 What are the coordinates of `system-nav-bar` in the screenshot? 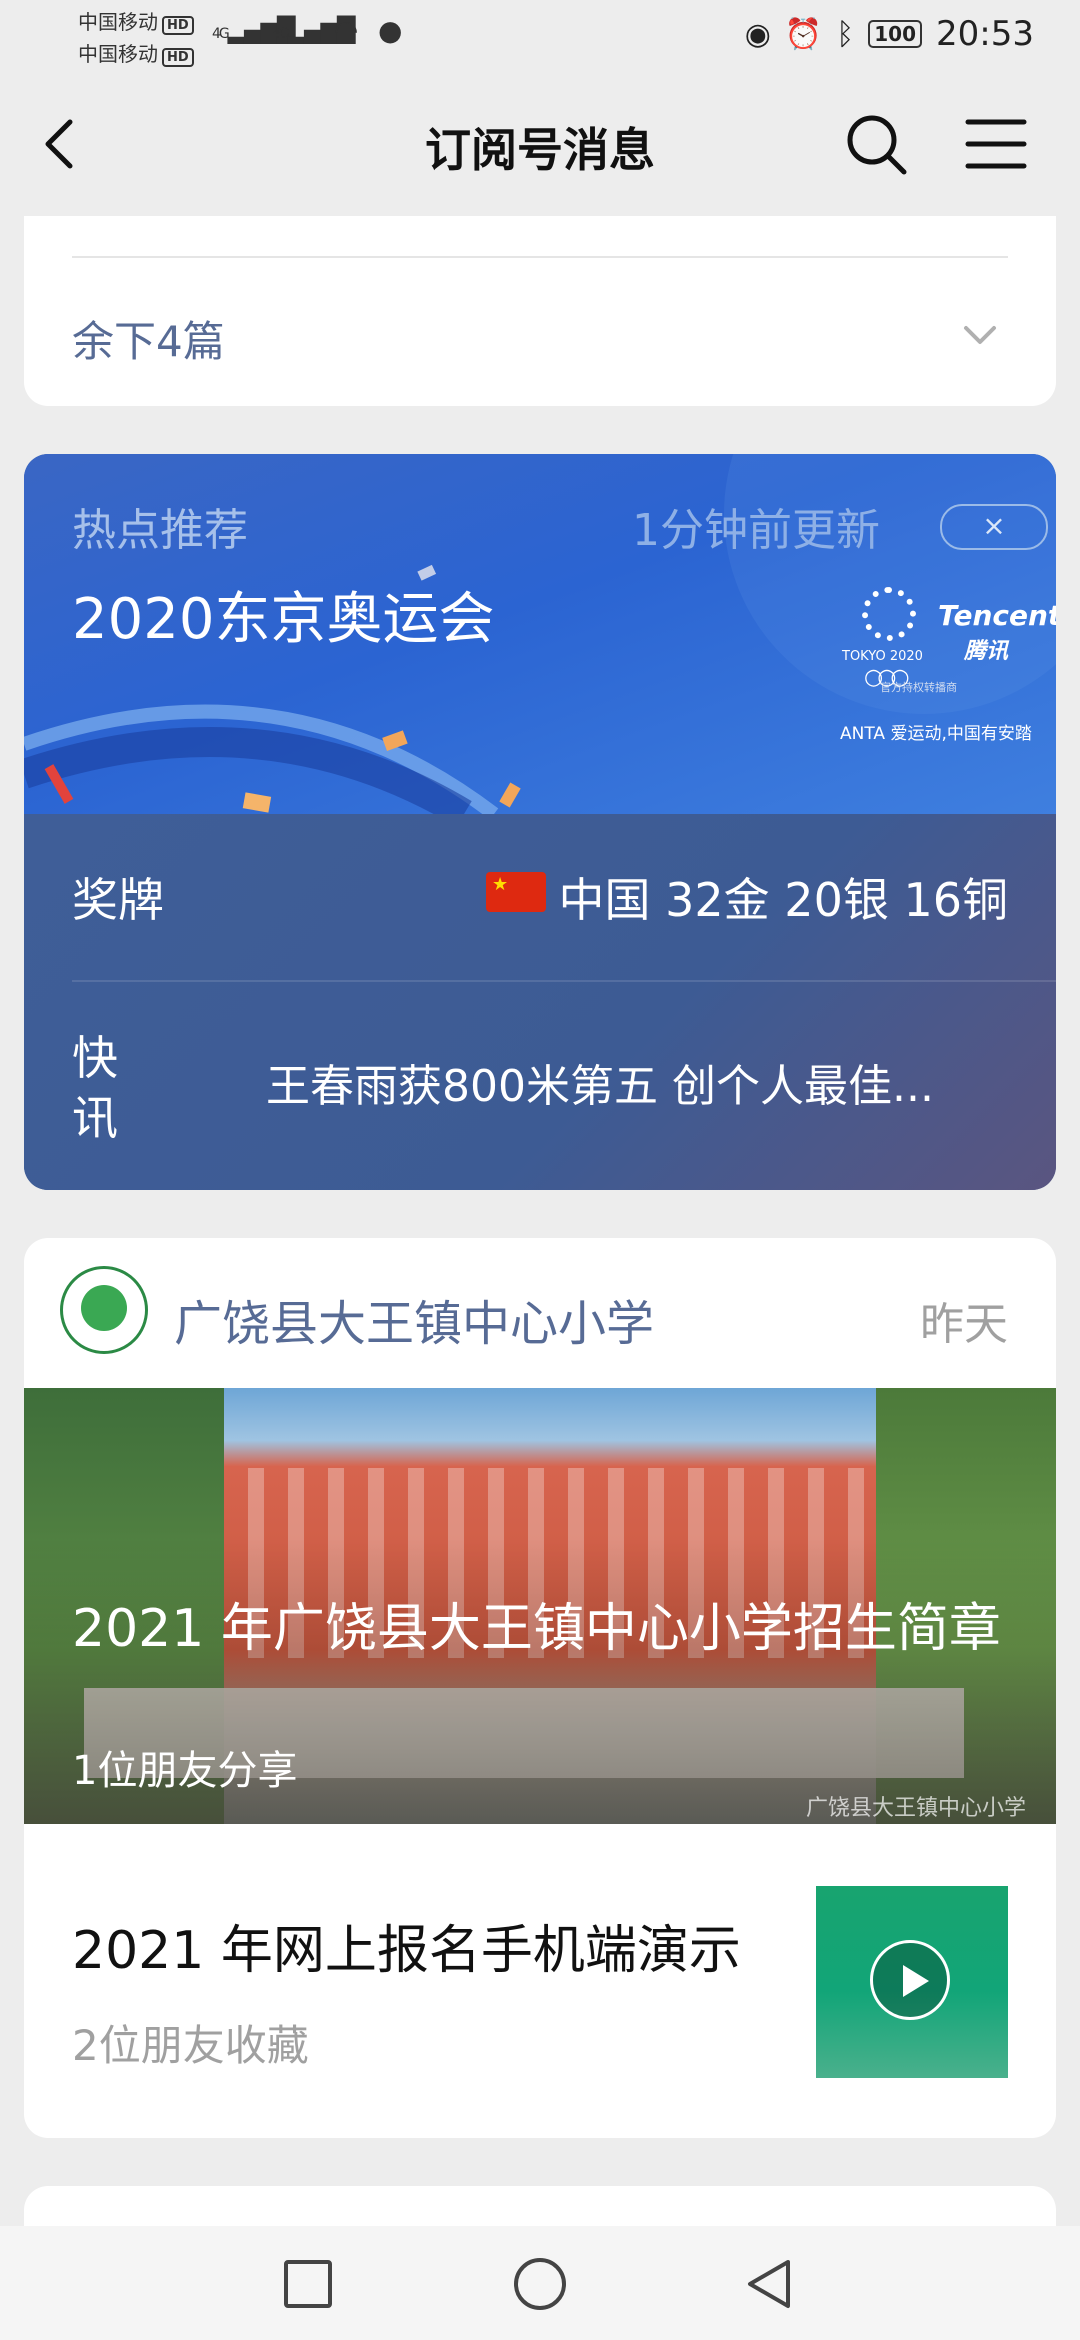 It's located at (540, 2283).